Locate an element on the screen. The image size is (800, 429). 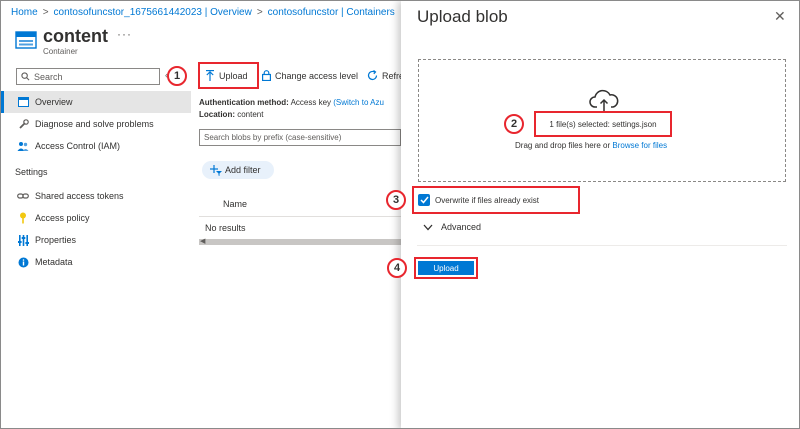
sidebar-item-shared-access-tokens: Shared access tokens is located at coordinates (96, 196).